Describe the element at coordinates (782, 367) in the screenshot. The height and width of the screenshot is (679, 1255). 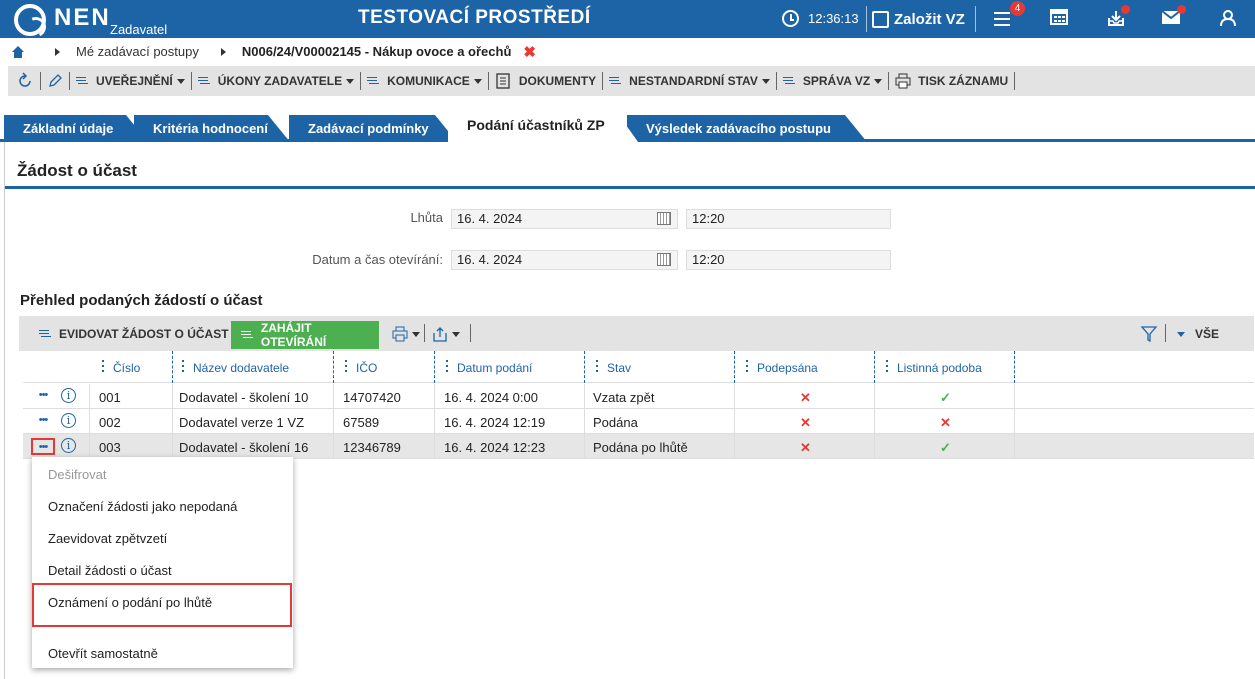
I see `column-podepsana: Podepsána` at that location.